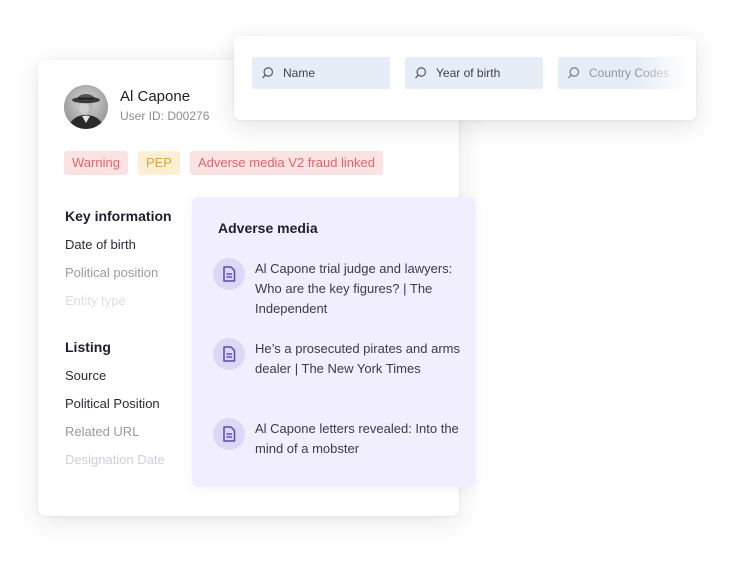 The height and width of the screenshot is (574, 737). Describe the element at coordinates (165, 116) in the screenshot. I see `user-id: User ID: D00276` at that location.